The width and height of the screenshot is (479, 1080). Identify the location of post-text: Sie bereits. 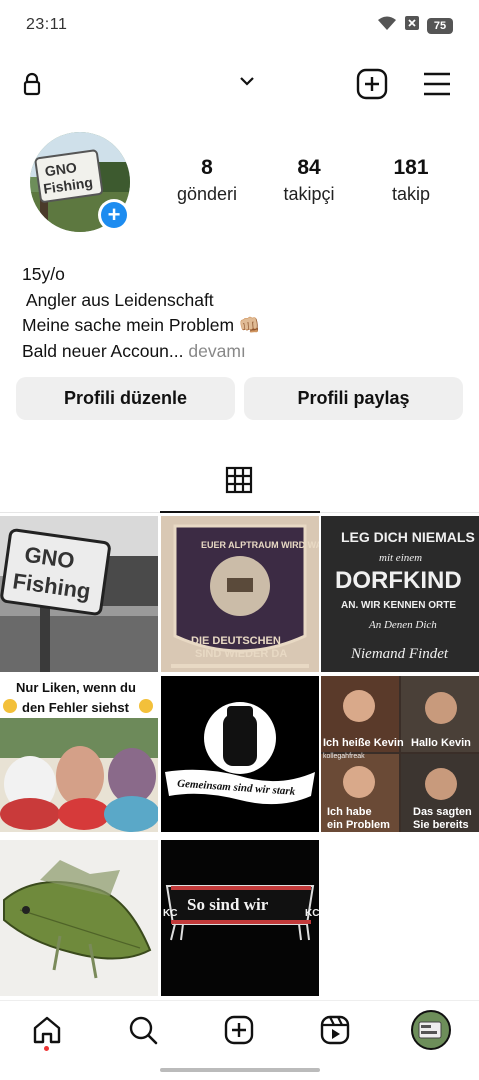
(441, 825).